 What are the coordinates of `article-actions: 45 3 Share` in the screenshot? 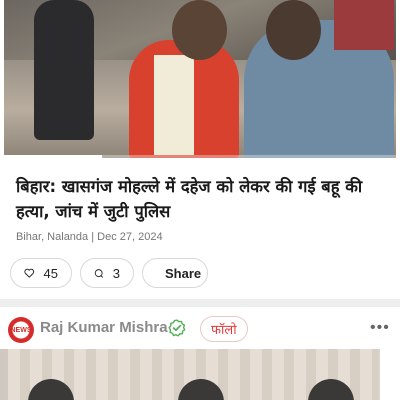 It's located at (109, 273).